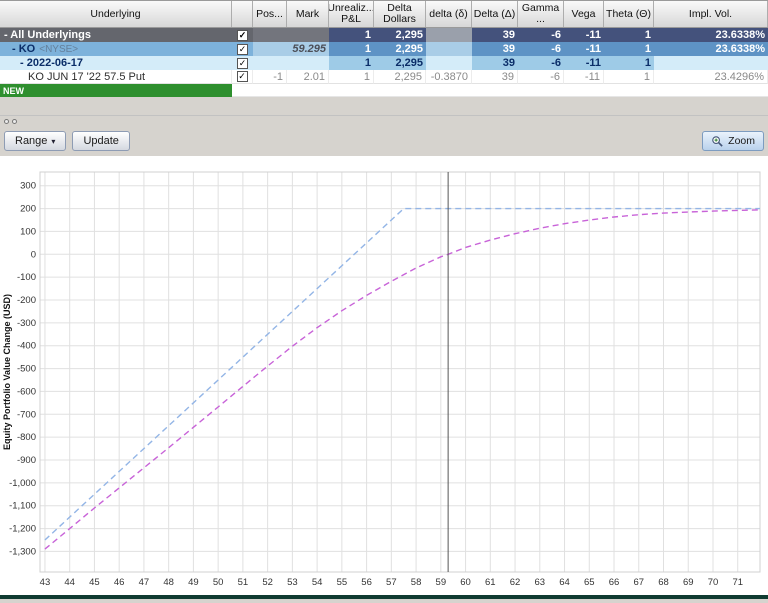 This screenshot has height=603, width=768. What do you see at coordinates (308, 14) in the screenshot?
I see `column-header-mark: Mark` at bounding box center [308, 14].